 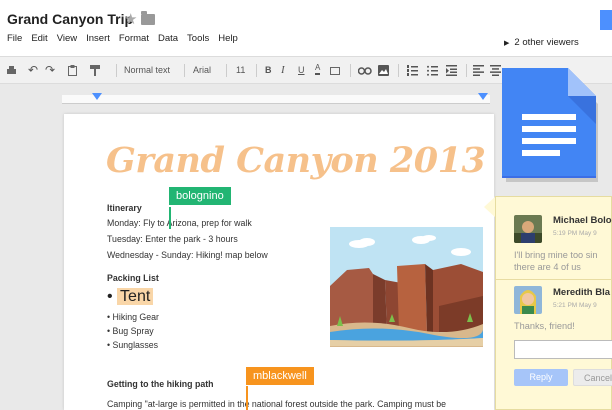 I want to click on hiking-heading: Getting to the hiking path, so click(x=160, y=384).